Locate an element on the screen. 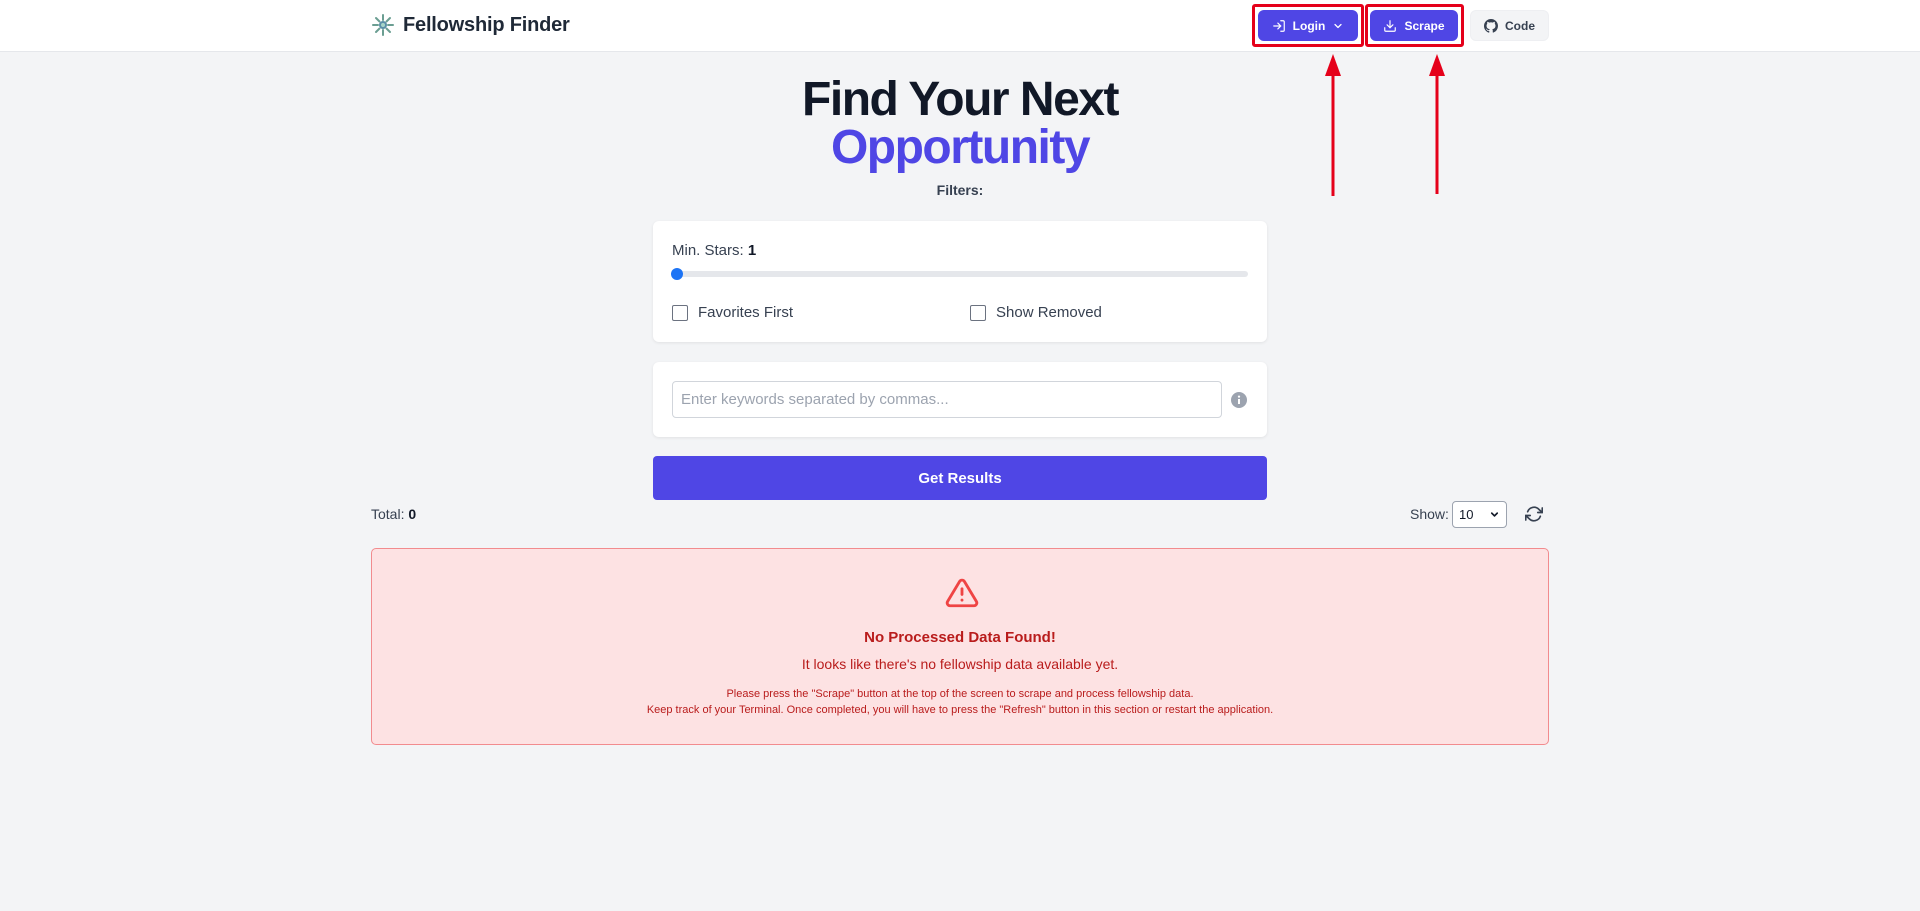  alert-title: No Processed Data Found! is located at coordinates (960, 637).